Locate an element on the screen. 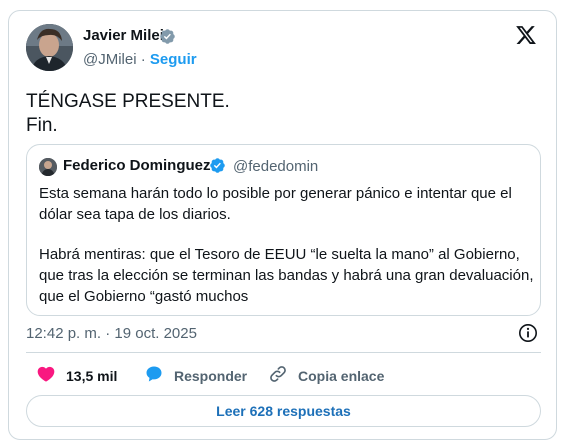 Image resolution: width=566 pixels, height=447 pixels. quoted-avatar is located at coordinates (48, 167).